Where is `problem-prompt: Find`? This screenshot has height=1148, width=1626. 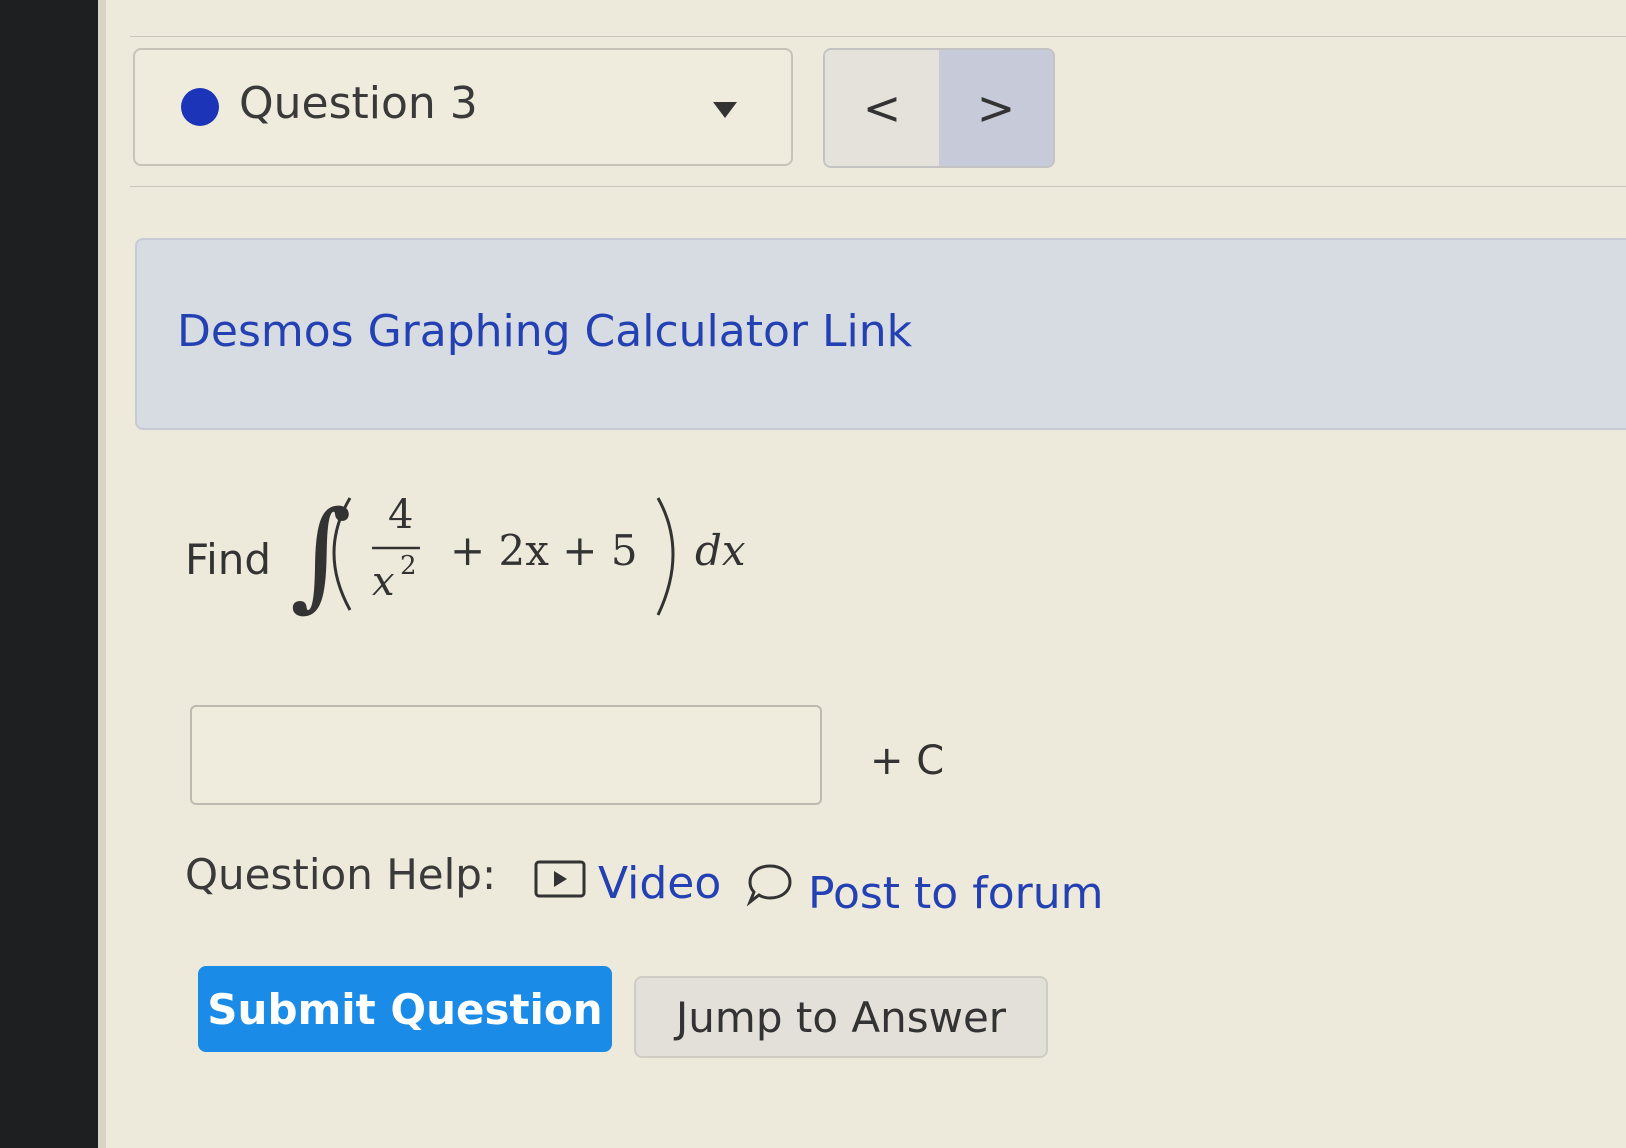
problem-prompt: Find is located at coordinates (228, 559).